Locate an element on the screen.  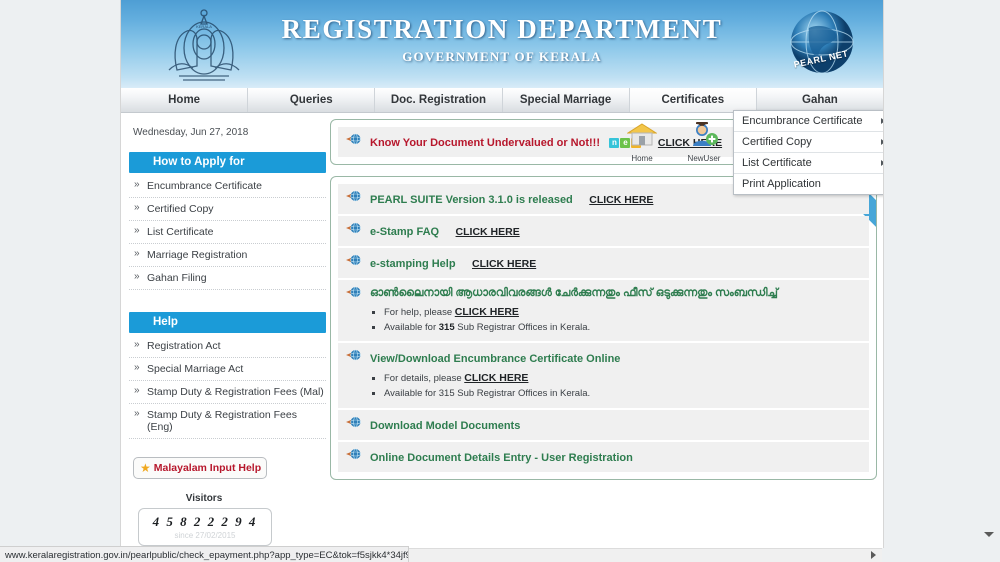
menu-item-encumbrance-certificate: Encumbrance Certificate is located at coordinates (808, 121).